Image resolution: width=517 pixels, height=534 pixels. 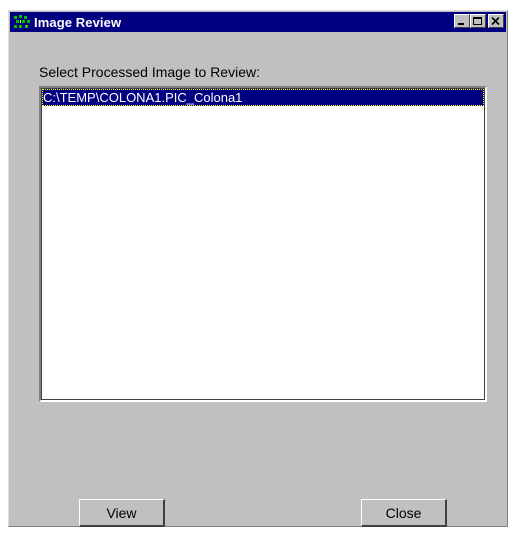 What do you see at coordinates (22, 22) in the screenshot?
I see `app-grid-icon` at bounding box center [22, 22].